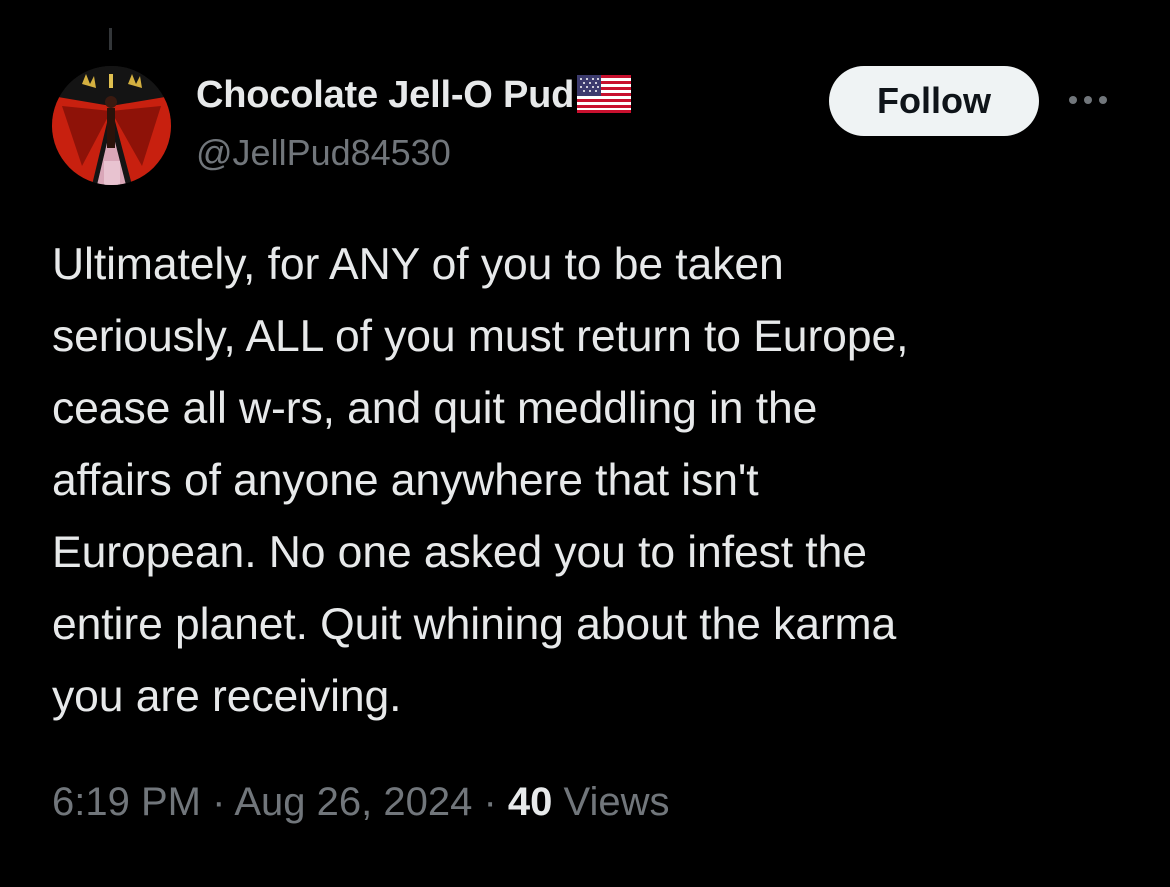 The image size is (1170, 887). What do you see at coordinates (617, 802) in the screenshot?
I see `views-label: Views` at bounding box center [617, 802].